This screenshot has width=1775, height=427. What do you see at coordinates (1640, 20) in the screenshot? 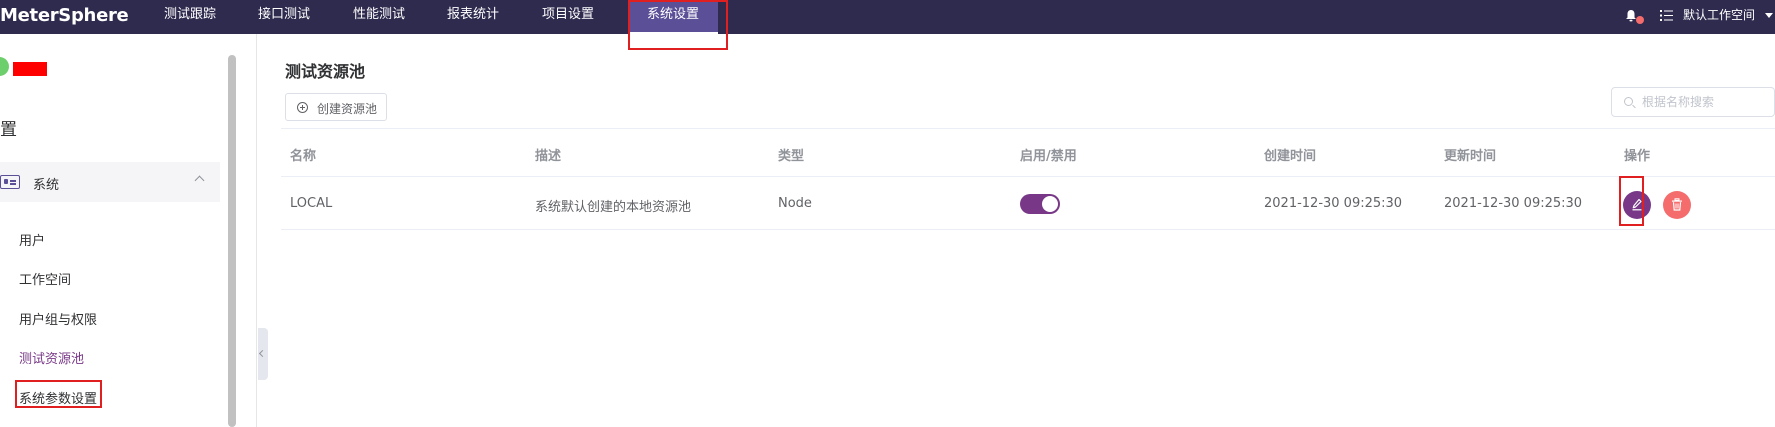
I see `notification-dot` at bounding box center [1640, 20].